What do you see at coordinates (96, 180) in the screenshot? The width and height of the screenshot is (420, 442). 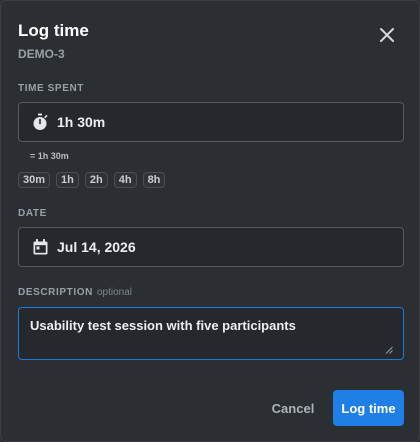 I see `preset-2h-chip: 2h` at bounding box center [96, 180].